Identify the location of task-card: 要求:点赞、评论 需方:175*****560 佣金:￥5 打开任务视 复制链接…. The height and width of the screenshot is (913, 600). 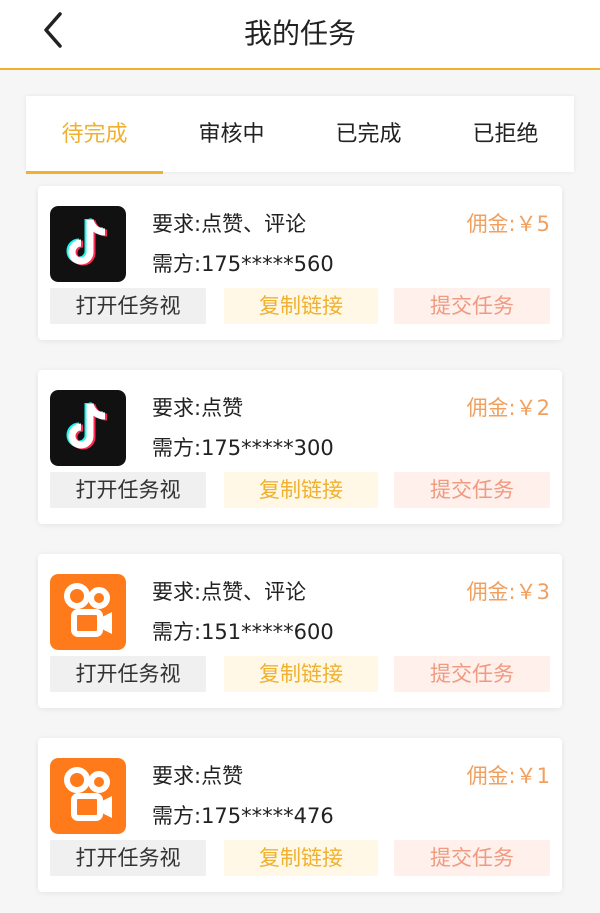
(300, 263).